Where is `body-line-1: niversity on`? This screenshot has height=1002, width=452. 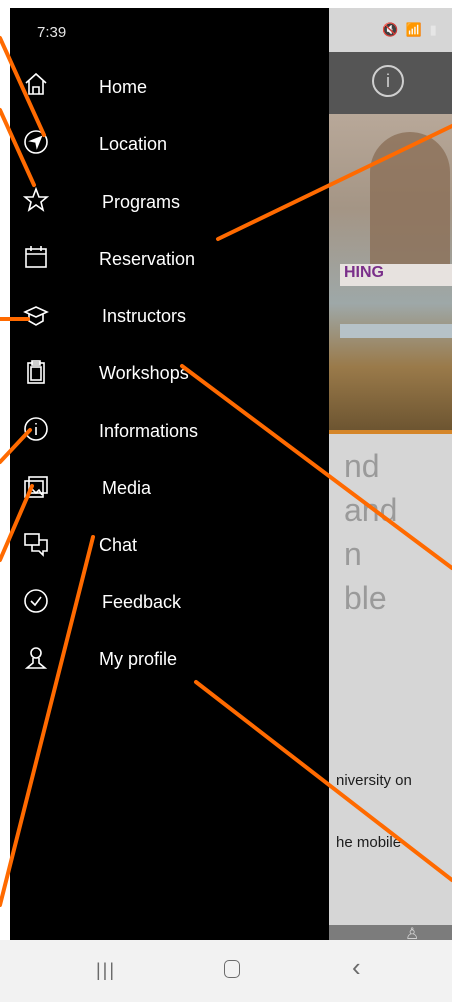 body-line-1: niversity on is located at coordinates (374, 780).